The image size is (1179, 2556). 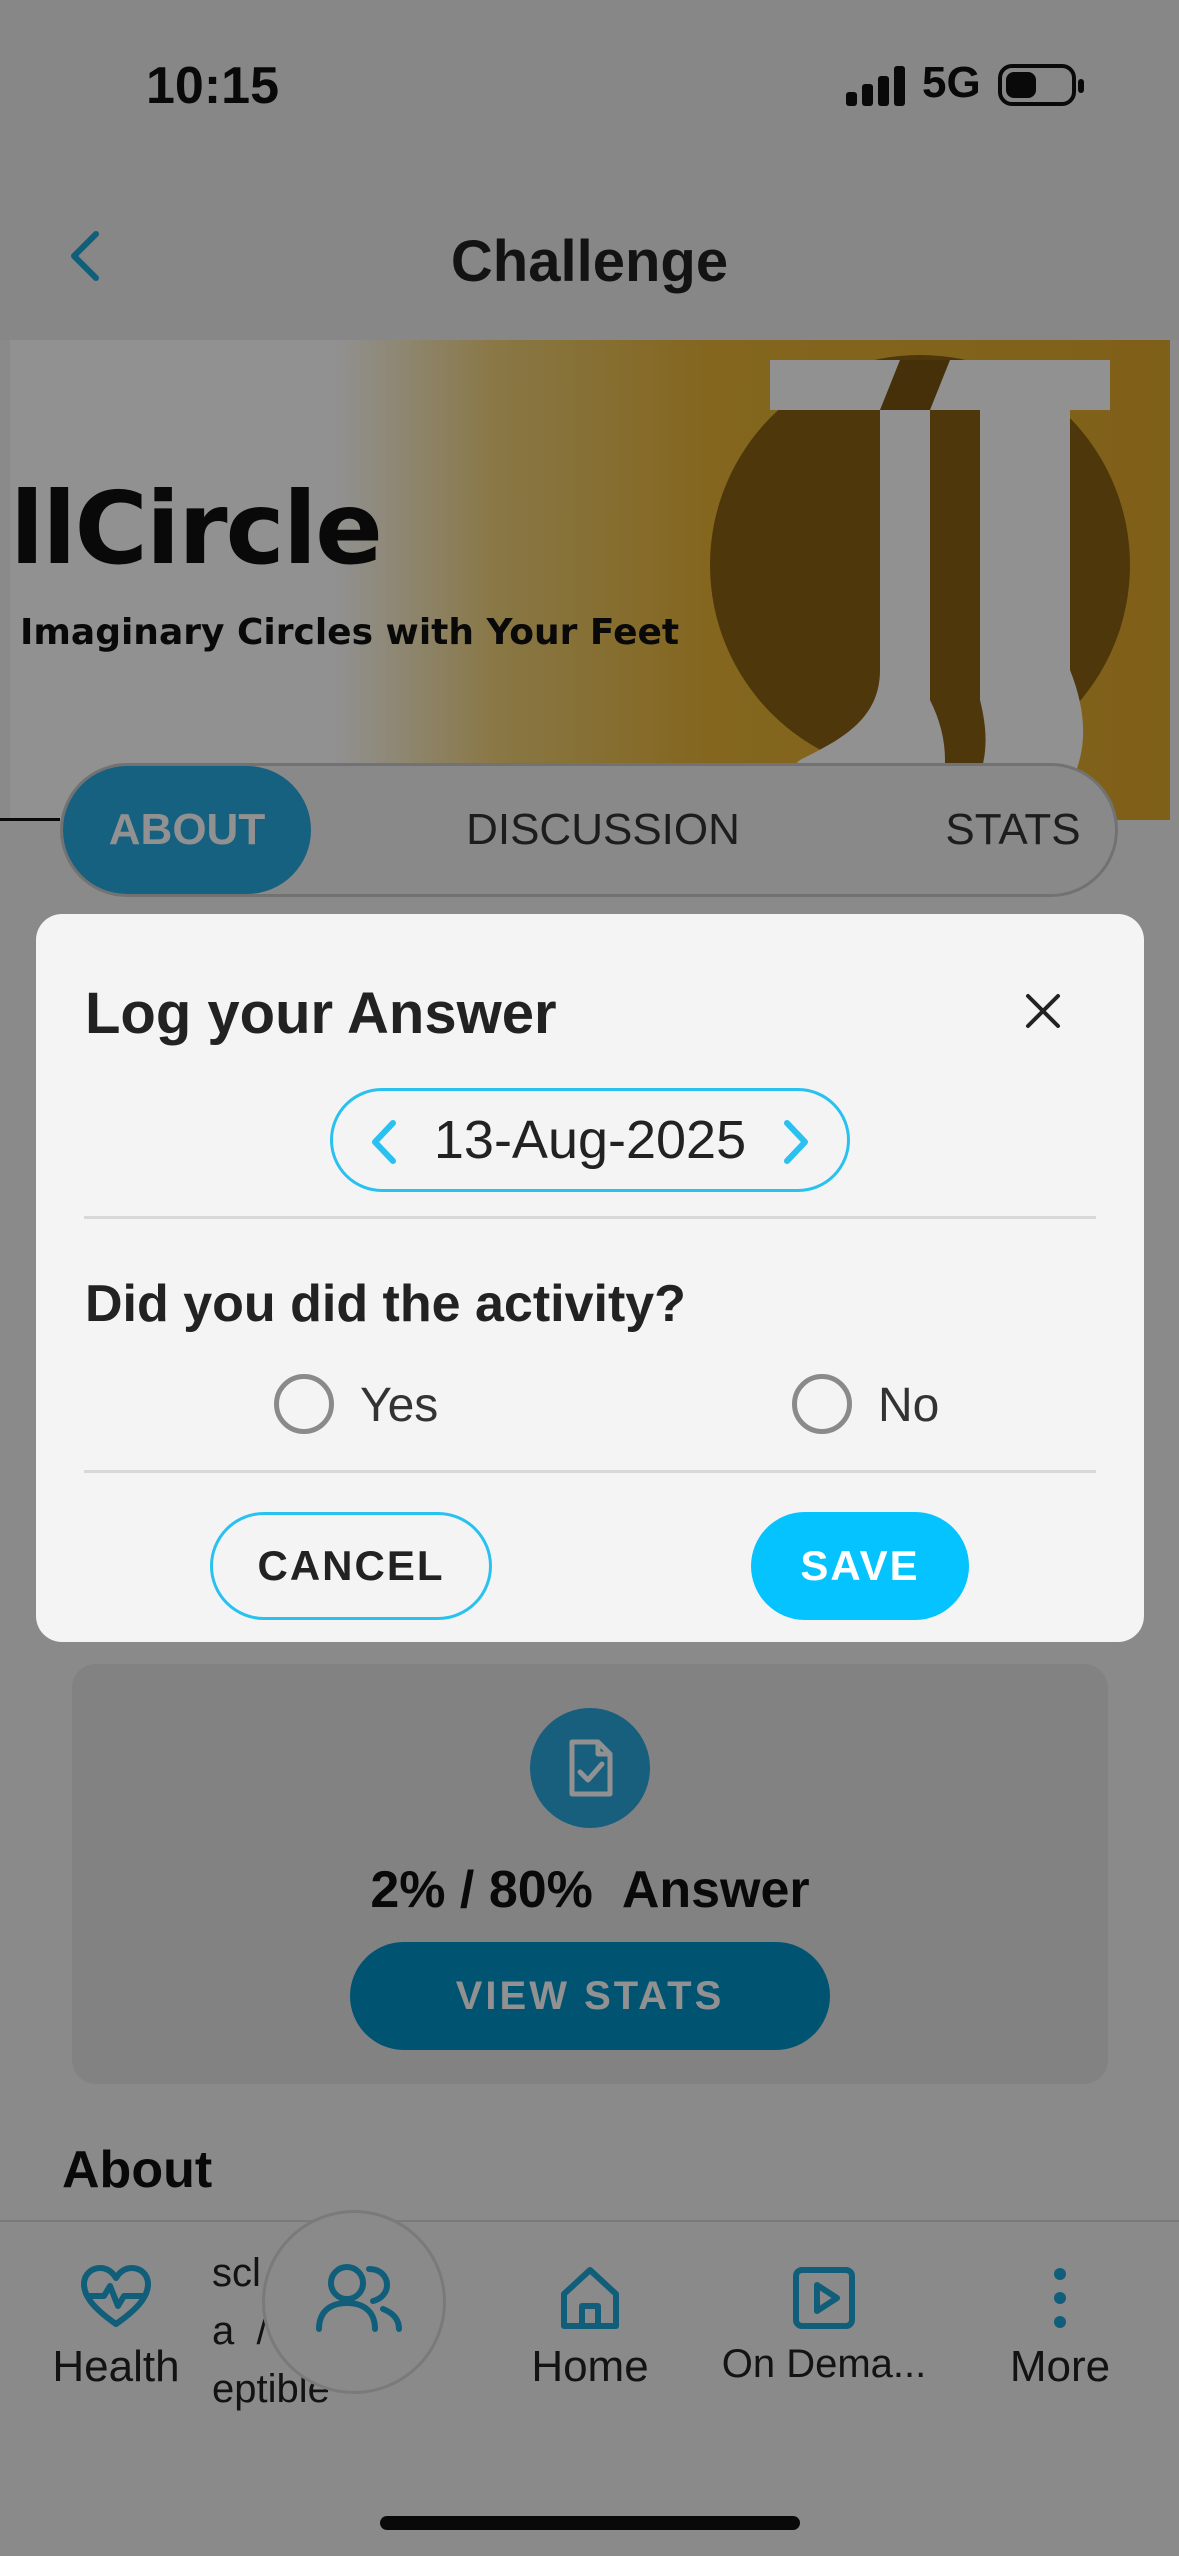 What do you see at coordinates (860, 1566) in the screenshot?
I see `save-button: SAVE` at bounding box center [860, 1566].